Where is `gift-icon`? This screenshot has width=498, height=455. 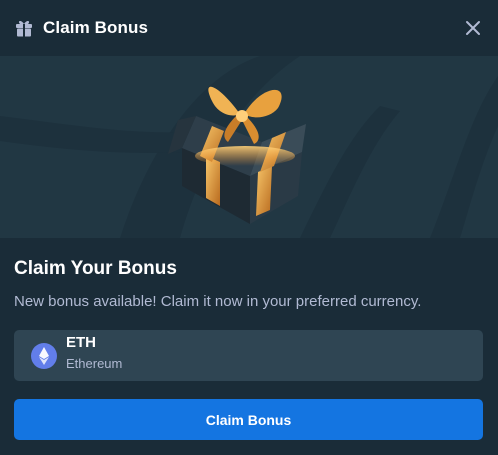 gift-icon is located at coordinates (24, 28).